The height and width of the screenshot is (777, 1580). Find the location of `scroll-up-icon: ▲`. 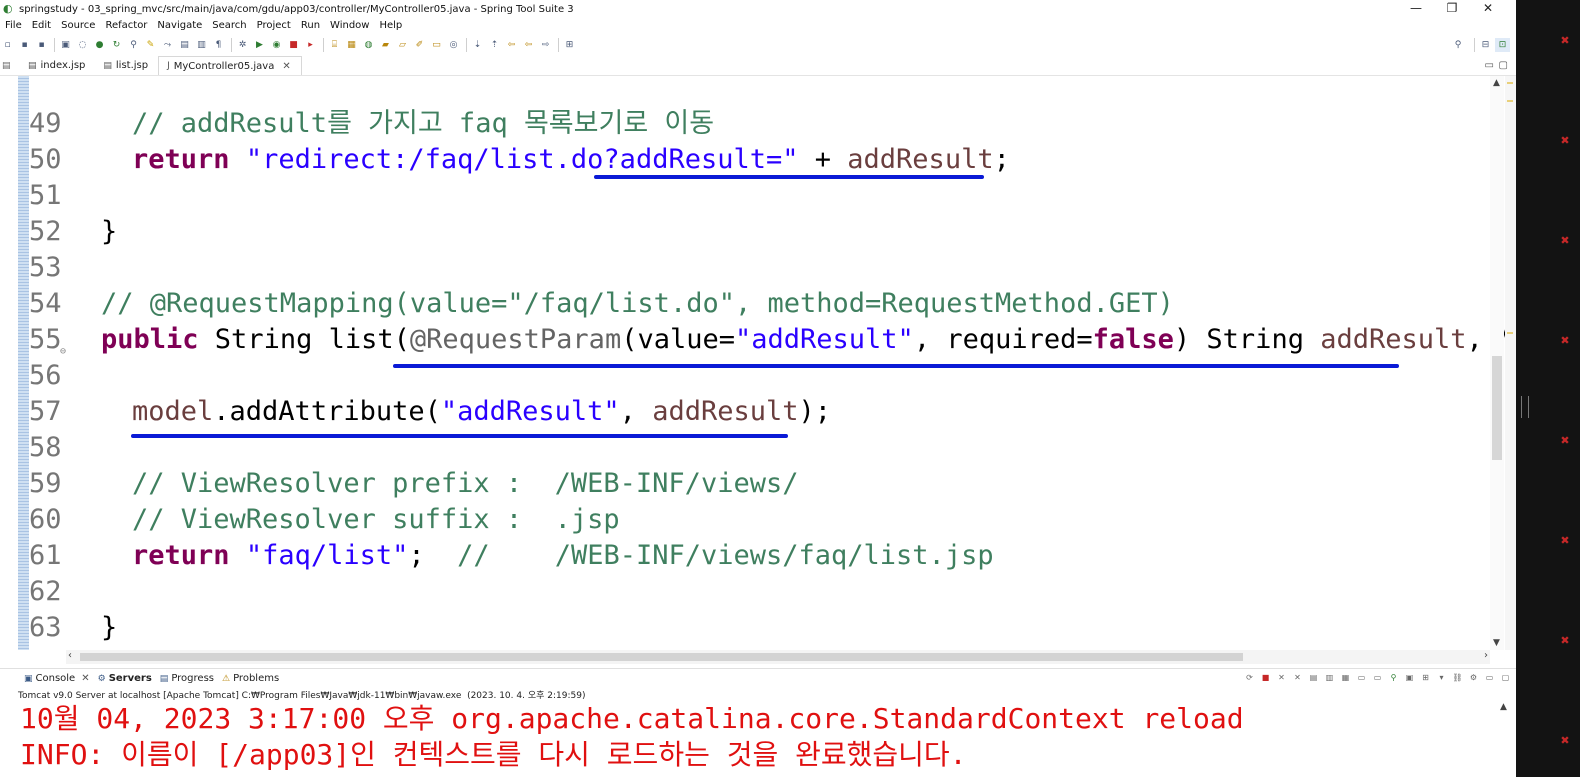

scroll-up-icon: ▲ is located at coordinates (1496, 83).